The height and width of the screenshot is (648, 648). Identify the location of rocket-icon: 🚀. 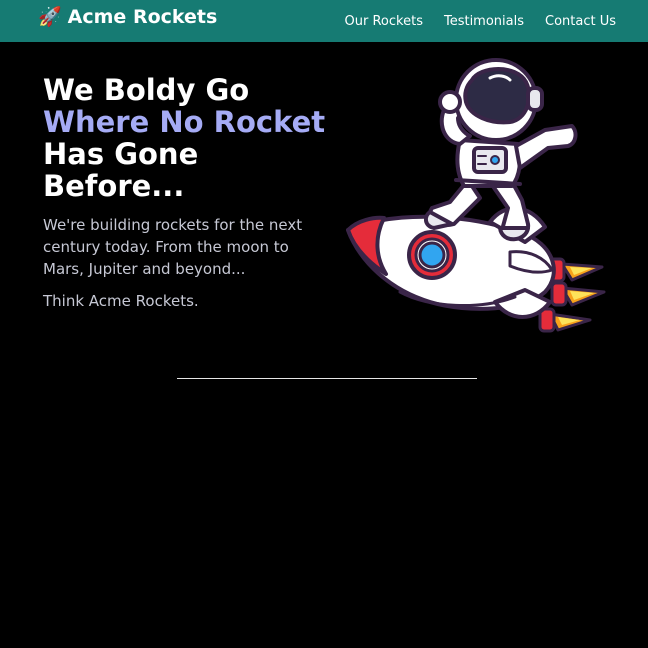
(50, 16).